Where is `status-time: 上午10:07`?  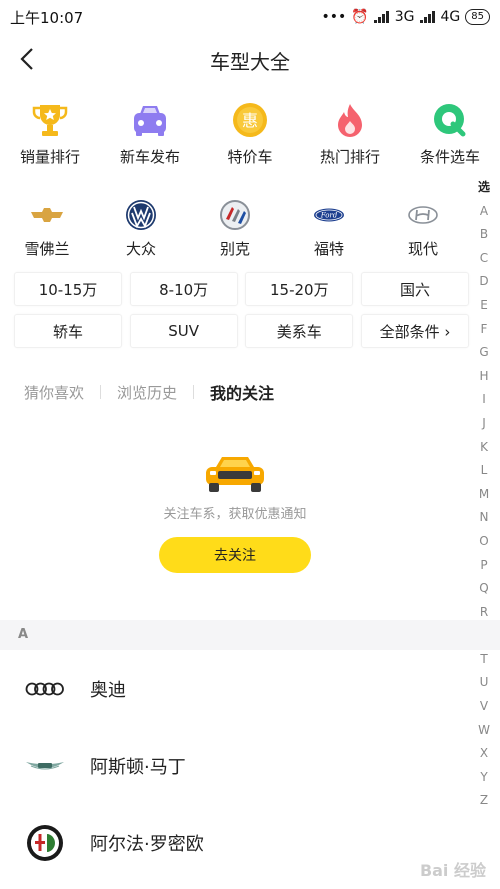
status-time: 上午10:07 is located at coordinates (47, 17).